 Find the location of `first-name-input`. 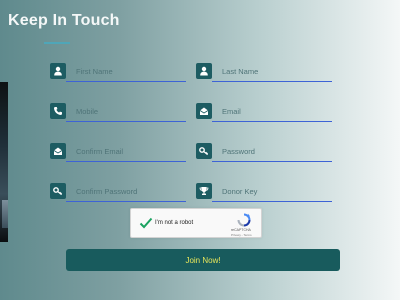

first-name-input is located at coordinates (126, 72).